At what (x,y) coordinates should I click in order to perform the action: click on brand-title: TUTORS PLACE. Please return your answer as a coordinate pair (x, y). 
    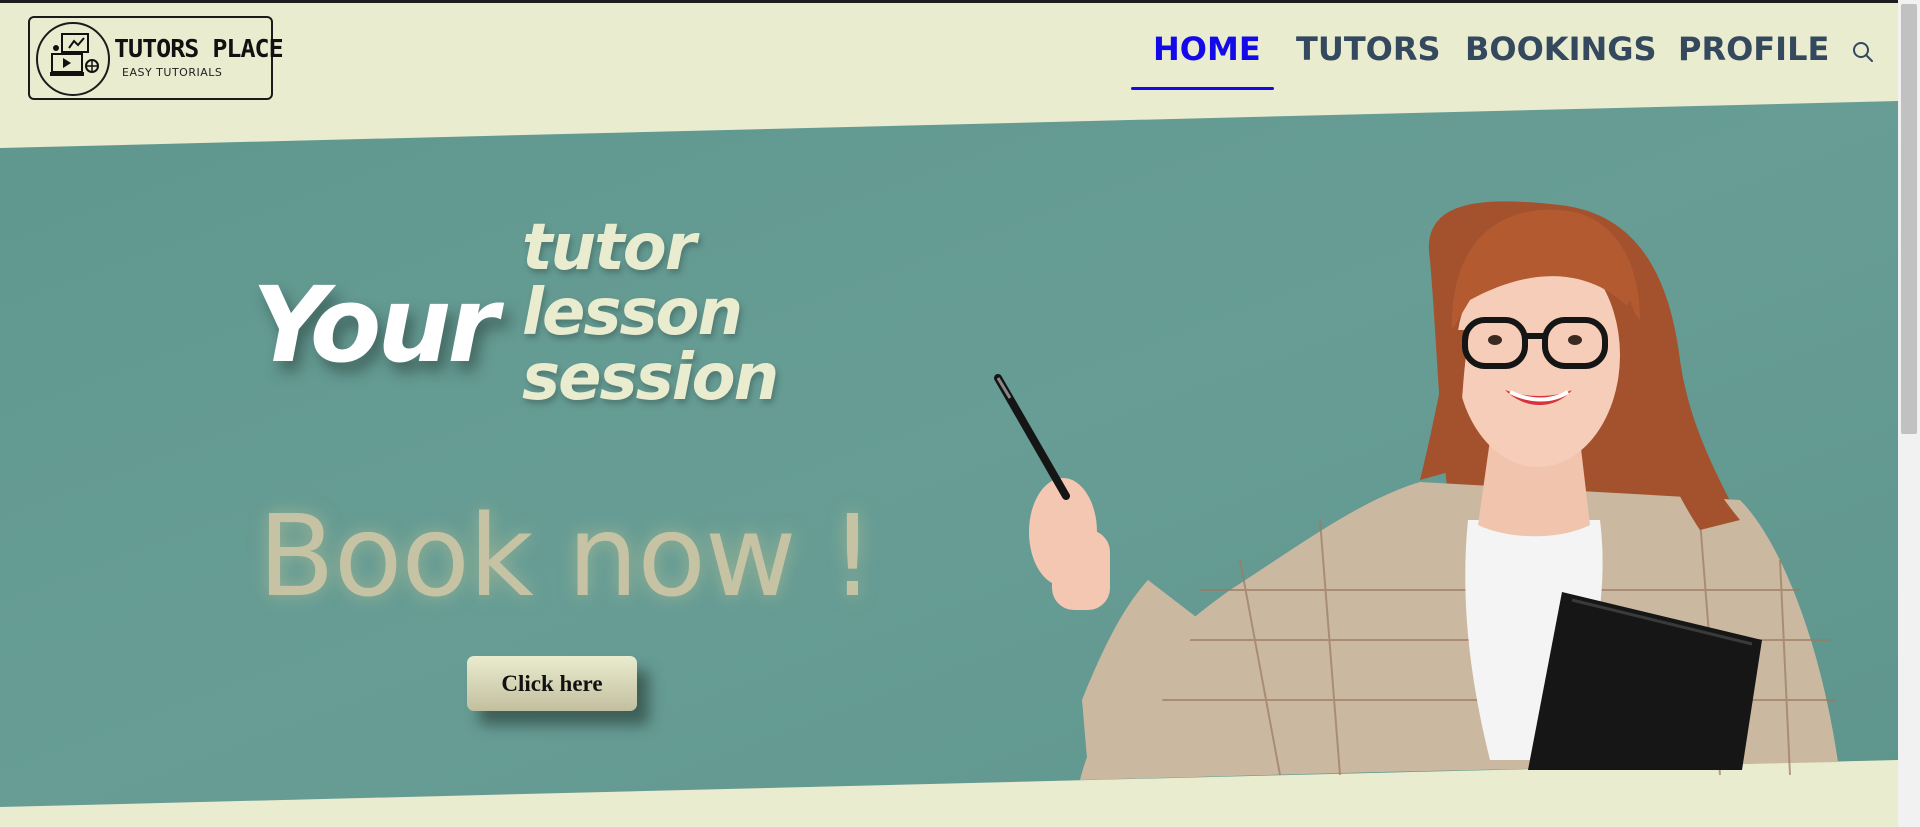
    Looking at the image, I should click on (199, 48).